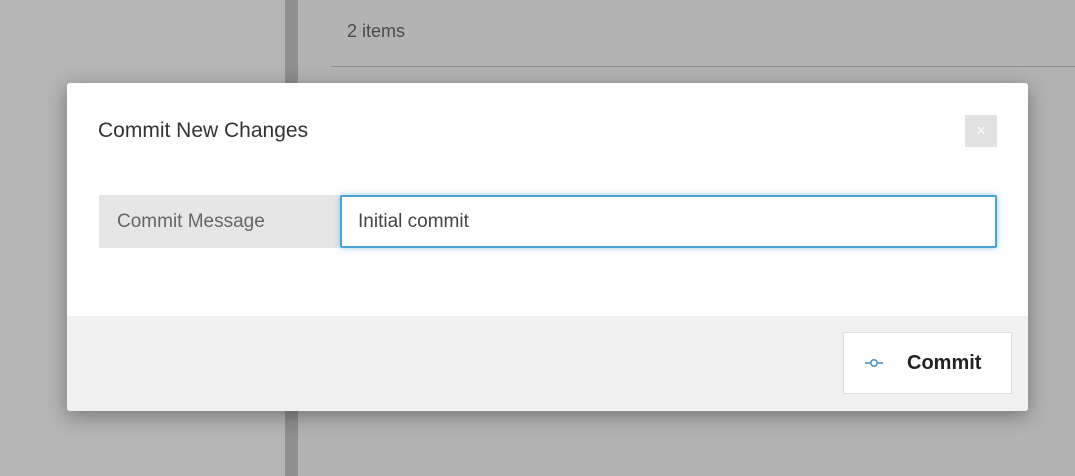  Describe the element at coordinates (944, 363) in the screenshot. I see `commit-button-label: Commit` at that location.